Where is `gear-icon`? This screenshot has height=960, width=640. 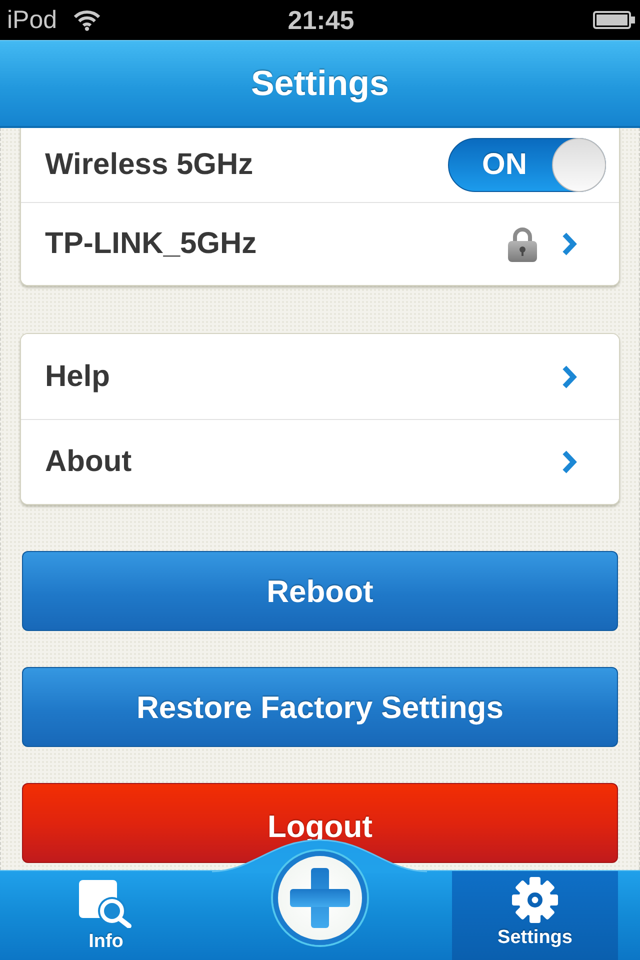
gear-icon is located at coordinates (535, 900).